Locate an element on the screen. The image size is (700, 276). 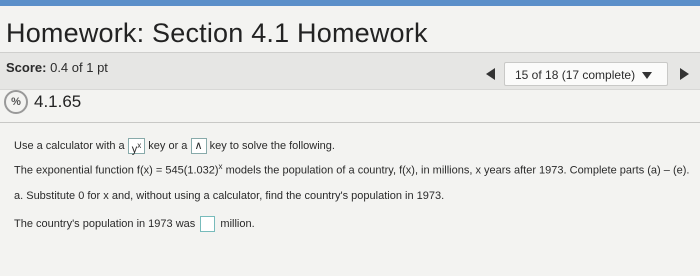
power-key-exponent: x is located at coordinates (139, 145).